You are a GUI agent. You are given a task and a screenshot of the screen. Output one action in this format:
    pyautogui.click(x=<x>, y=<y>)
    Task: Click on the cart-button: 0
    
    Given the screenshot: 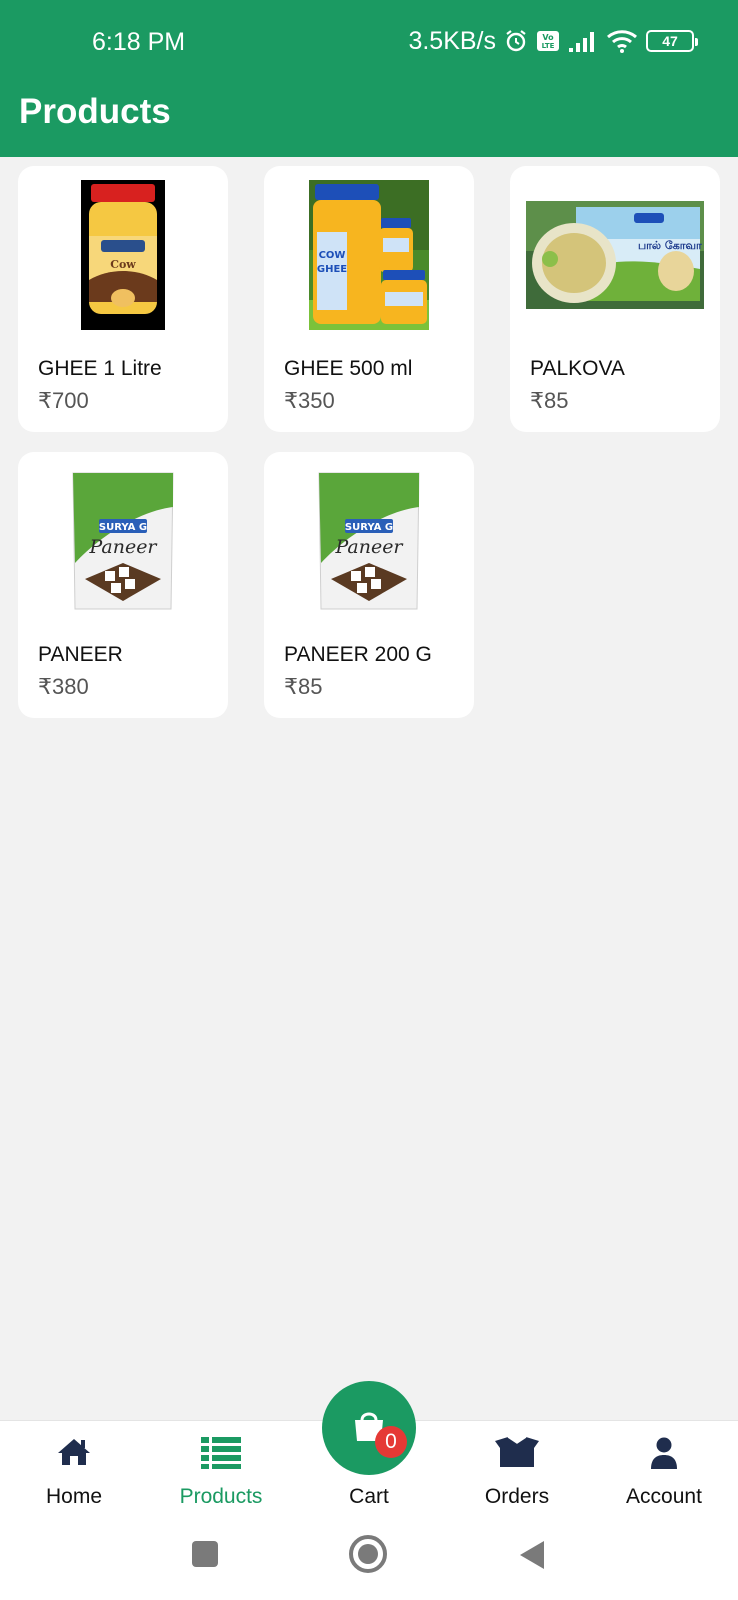 What is the action you would take?
    pyautogui.click(x=369, y=1428)
    